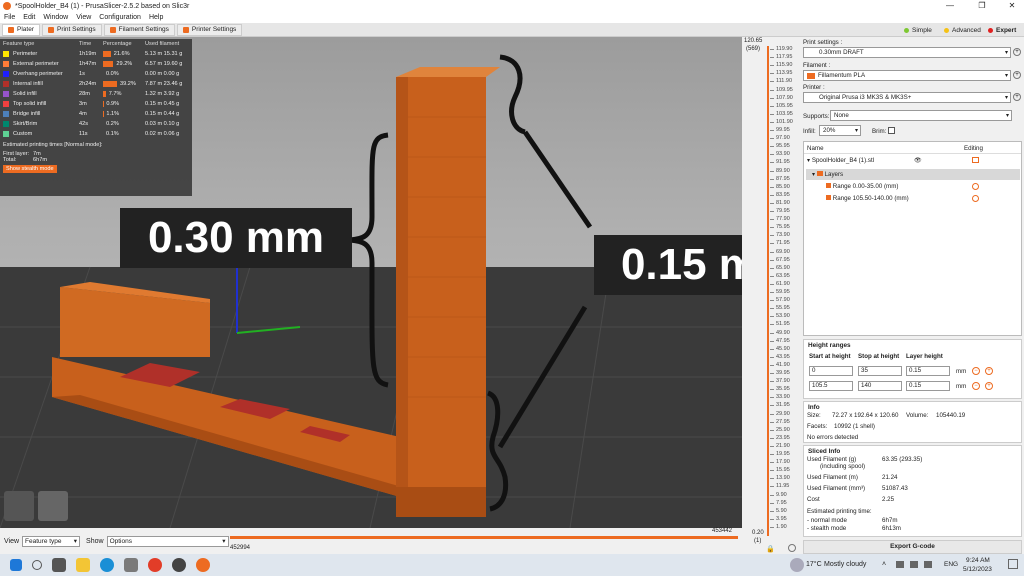 The width and height of the screenshot is (1024, 576). I want to click on filament-combo: Fillamentum PLA ▾, so click(907, 75).